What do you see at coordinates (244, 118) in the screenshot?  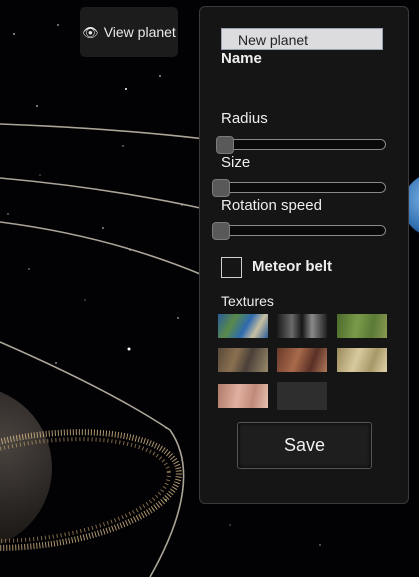 I see `radius-label: Radius` at bounding box center [244, 118].